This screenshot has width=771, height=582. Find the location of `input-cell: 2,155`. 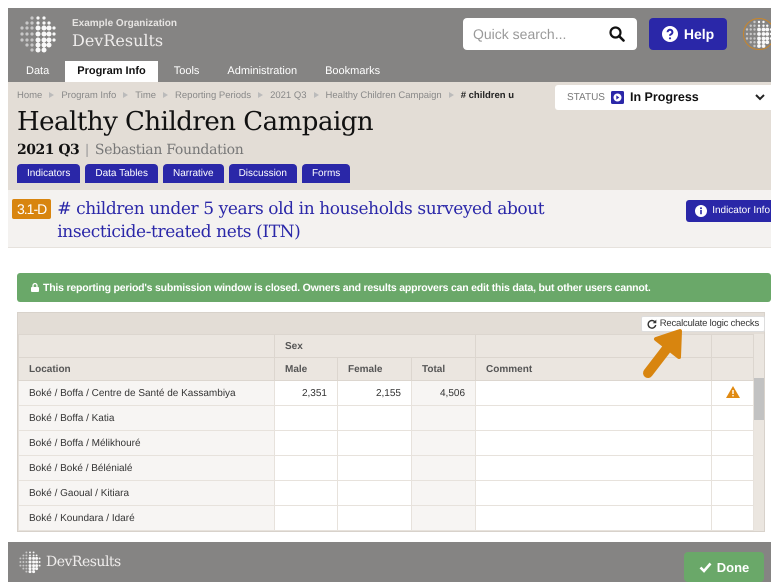

input-cell: 2,155 is located at coordinates (375, 393).